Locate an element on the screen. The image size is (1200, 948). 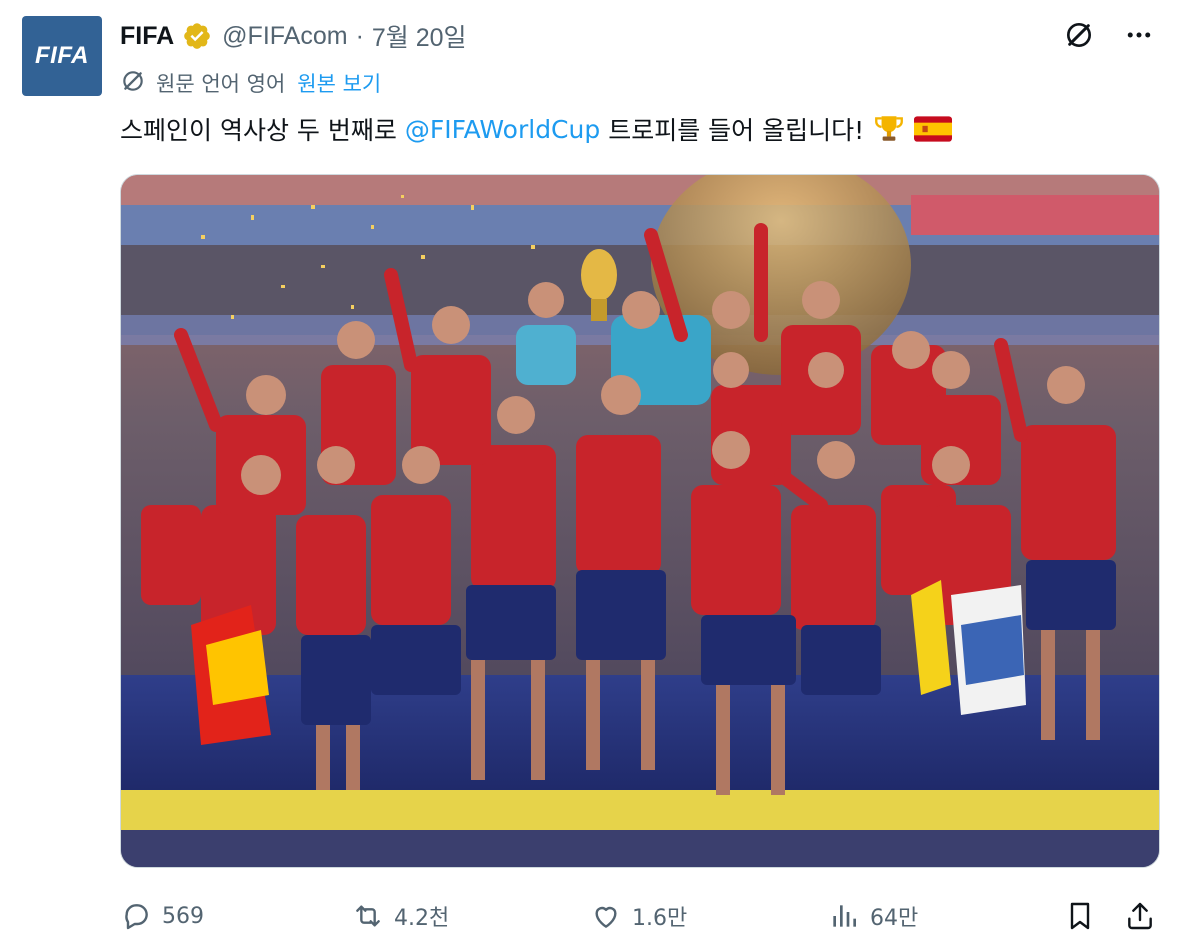
tweet-header: FIFA @FIFAcom · 7월 20일 is located at coordinates (293, 36).